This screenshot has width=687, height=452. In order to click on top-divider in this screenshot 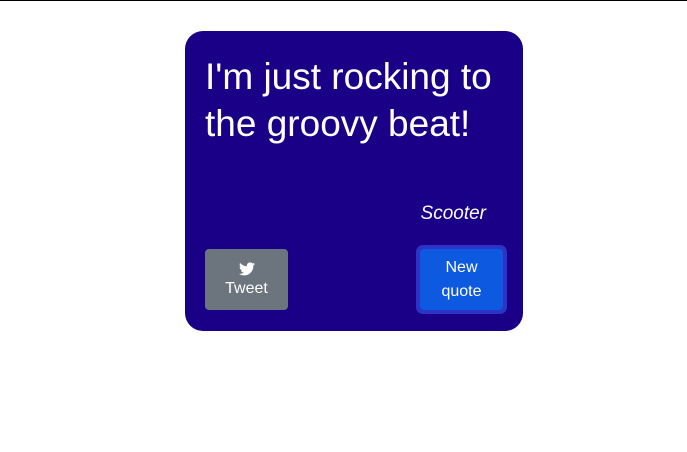, I will do `click(343, 0)`.